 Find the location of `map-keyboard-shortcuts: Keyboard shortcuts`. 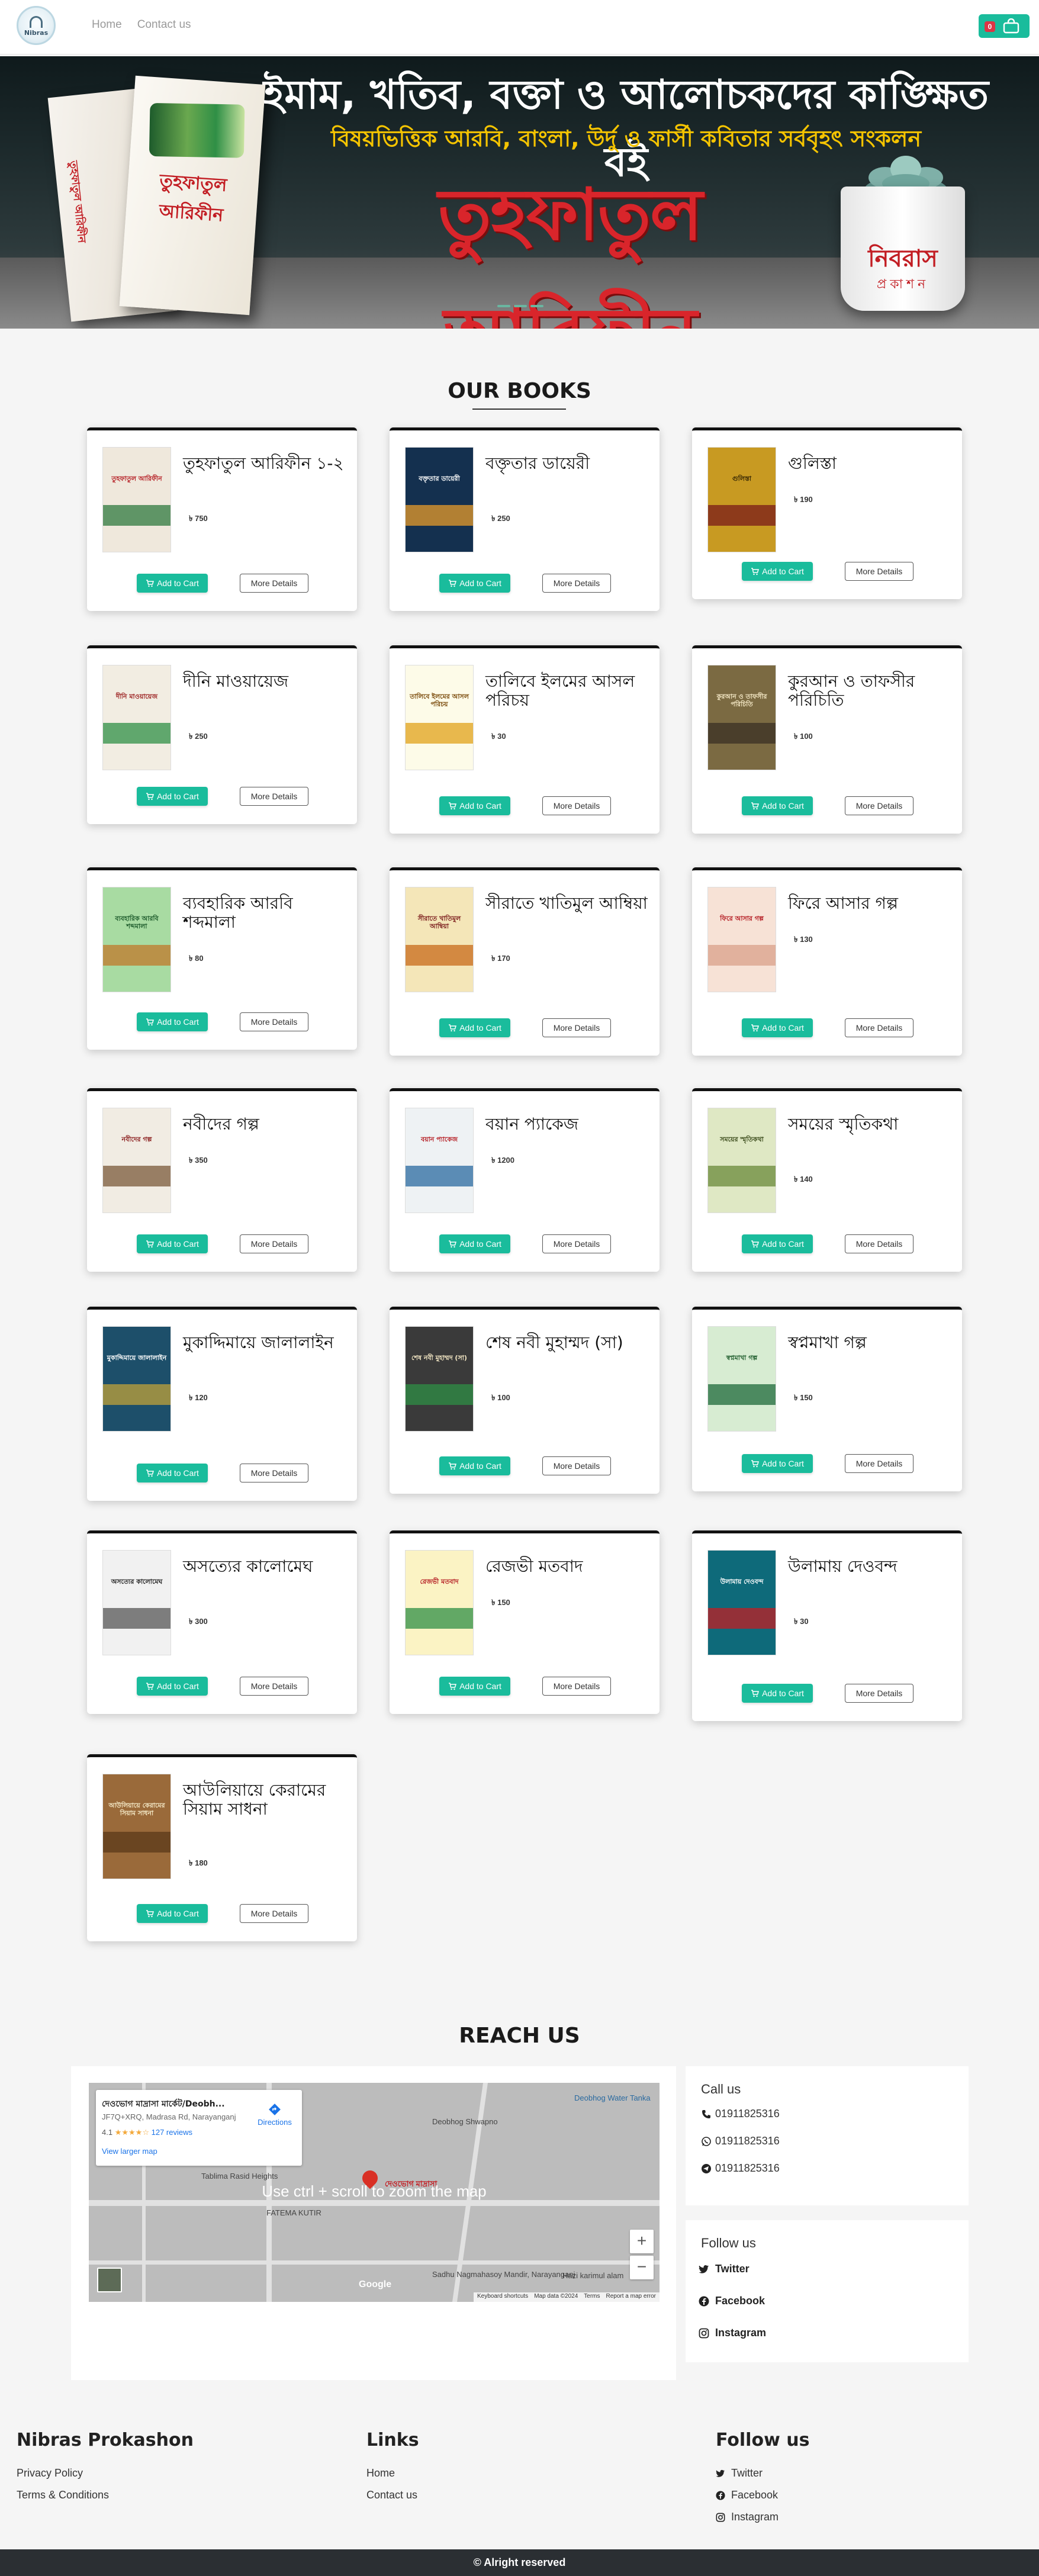

map-keyboard-shortcuts: Keyboard shortcuts is located at coordinates (502, 2297).